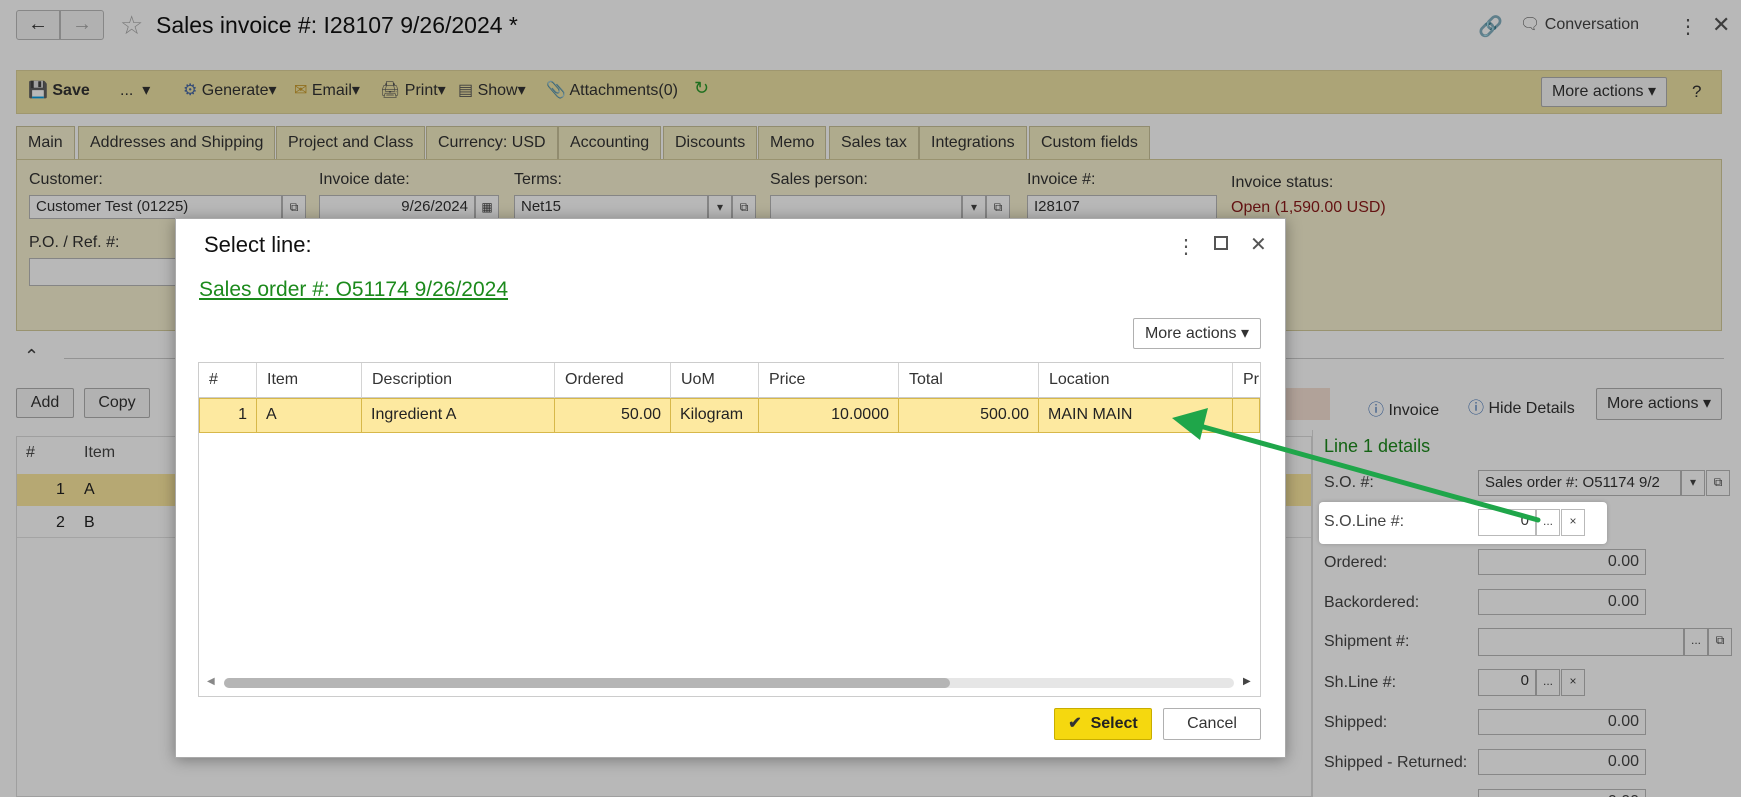  What do you see at coordinates (1356, 465) in the screenshot?
I see `annotation-arrow` at bounding box center [1356, 465].